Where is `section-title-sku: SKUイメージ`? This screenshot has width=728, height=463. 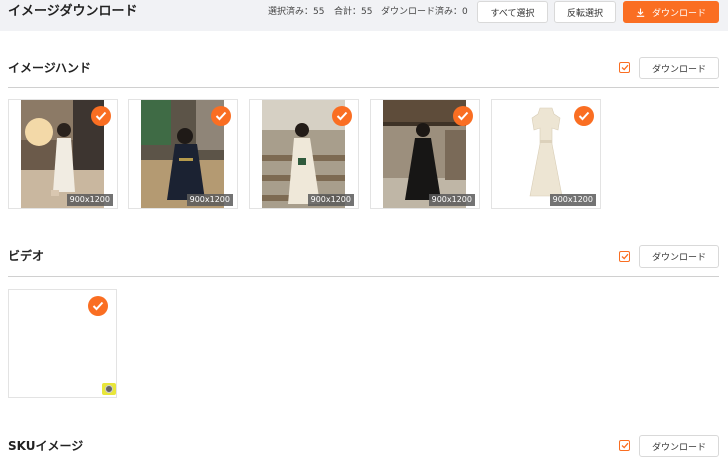
section-title-sku: SKUイメージ is located at coordinates (46, 446).